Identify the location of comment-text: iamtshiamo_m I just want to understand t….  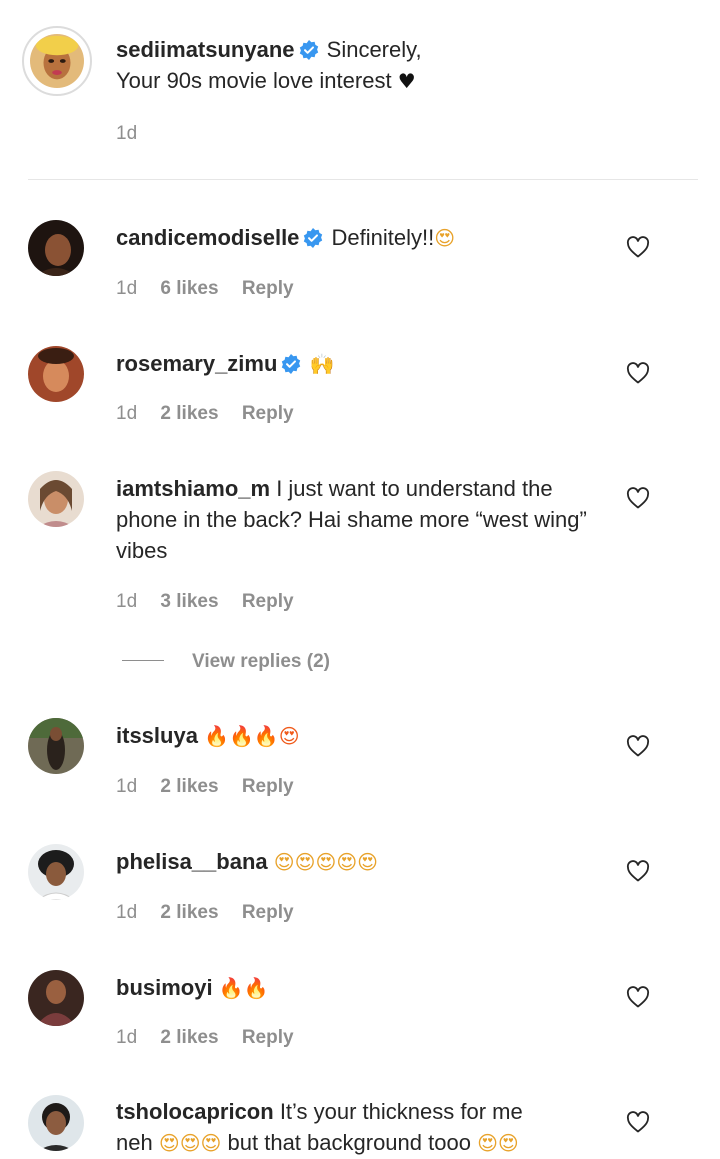
(363, 519).